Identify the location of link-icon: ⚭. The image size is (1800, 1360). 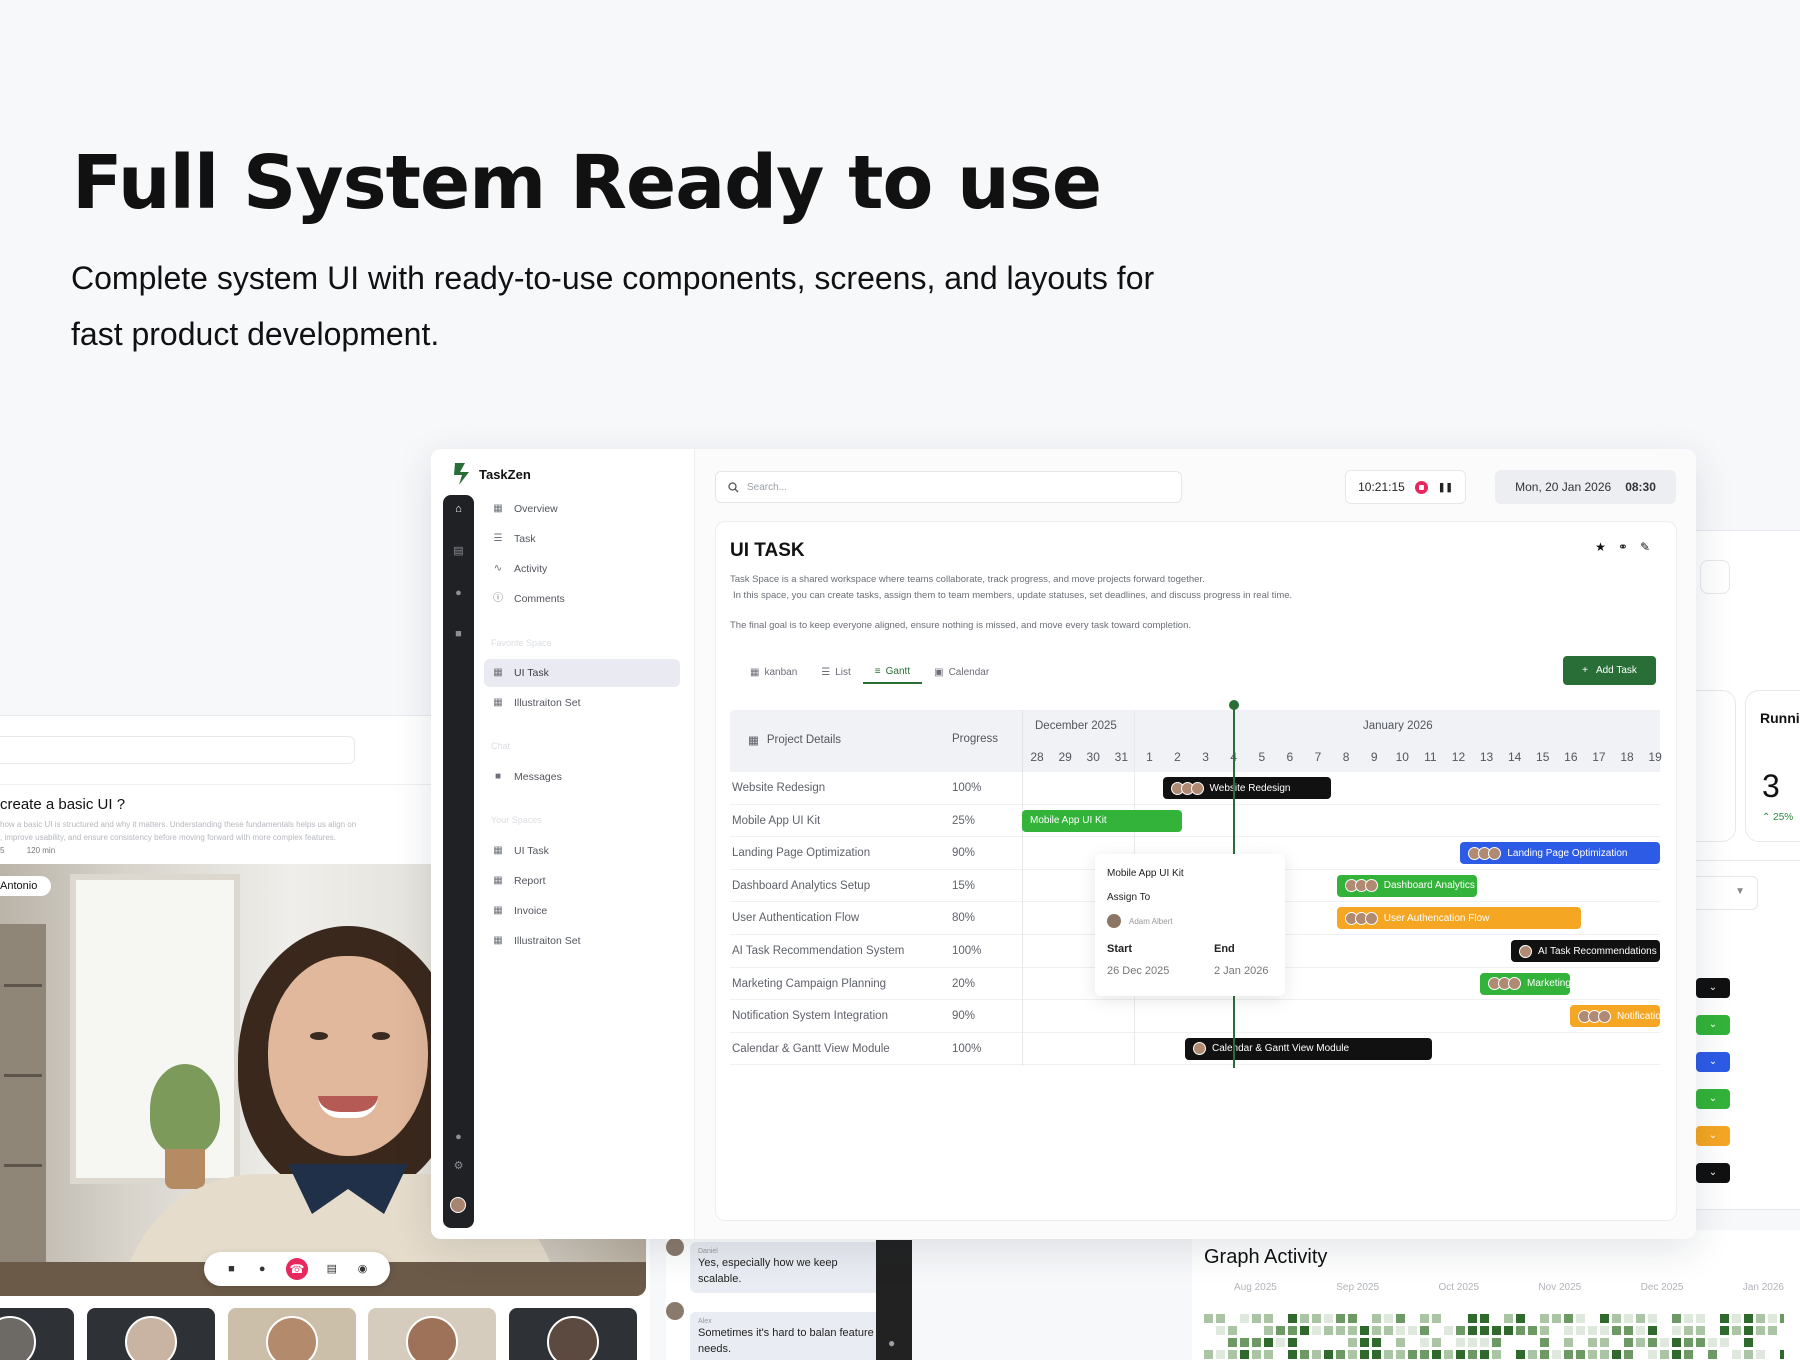
(1623, 547).